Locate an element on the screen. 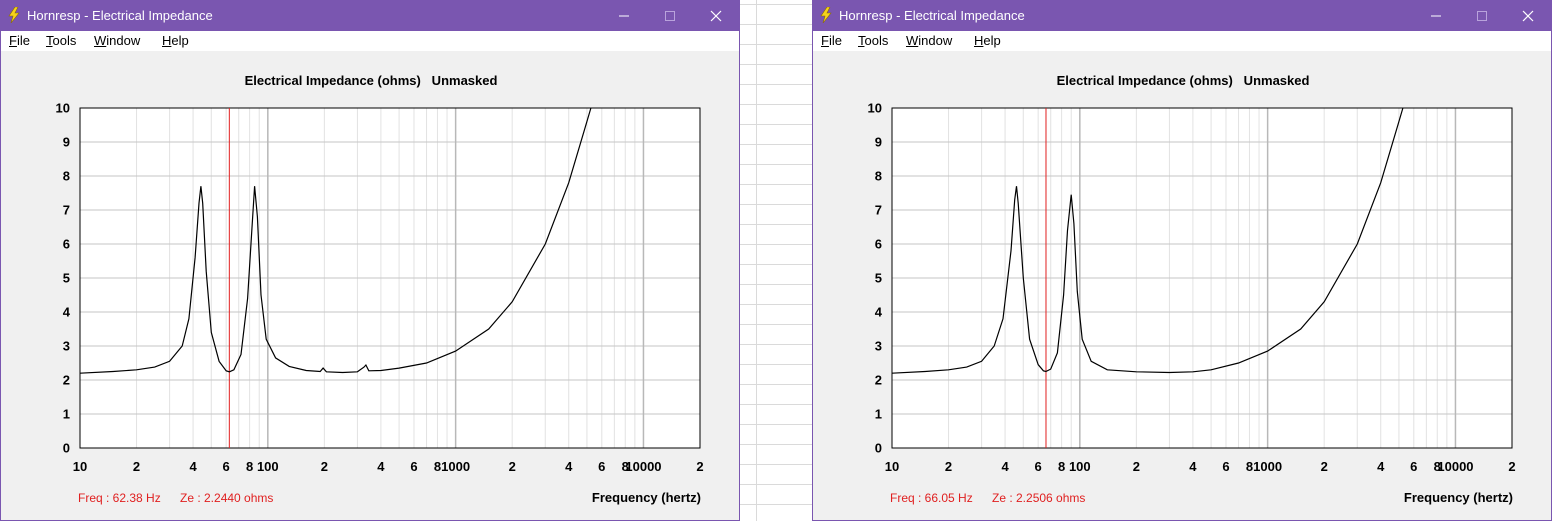 The image size is (1552, 521). freq-readout: Freq : 66.05 Hz is located at coordinates (931, 498).